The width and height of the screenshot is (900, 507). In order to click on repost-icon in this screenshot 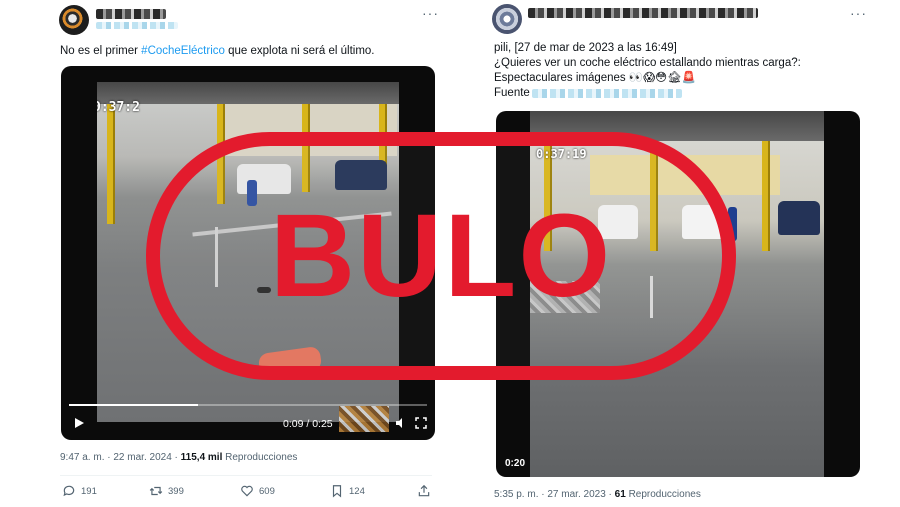, I will do `click(156, 491)`.